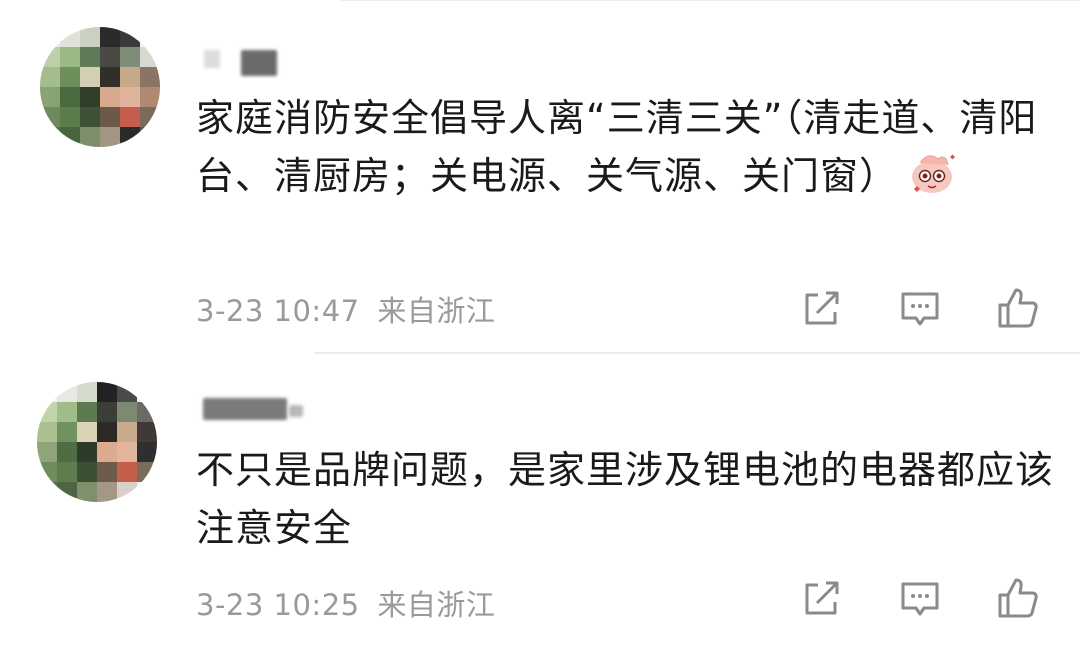 Image resolution: width=1080 pixels, height=656 pixels. I want to click on comment-text: 不只是品牌问题，是家里涉及锂电池的电器都应该注意安全, so click(626, 499).